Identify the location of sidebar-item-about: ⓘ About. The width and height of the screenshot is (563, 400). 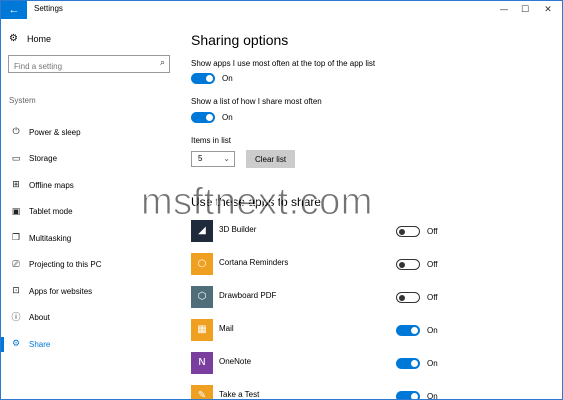
(89, 318).